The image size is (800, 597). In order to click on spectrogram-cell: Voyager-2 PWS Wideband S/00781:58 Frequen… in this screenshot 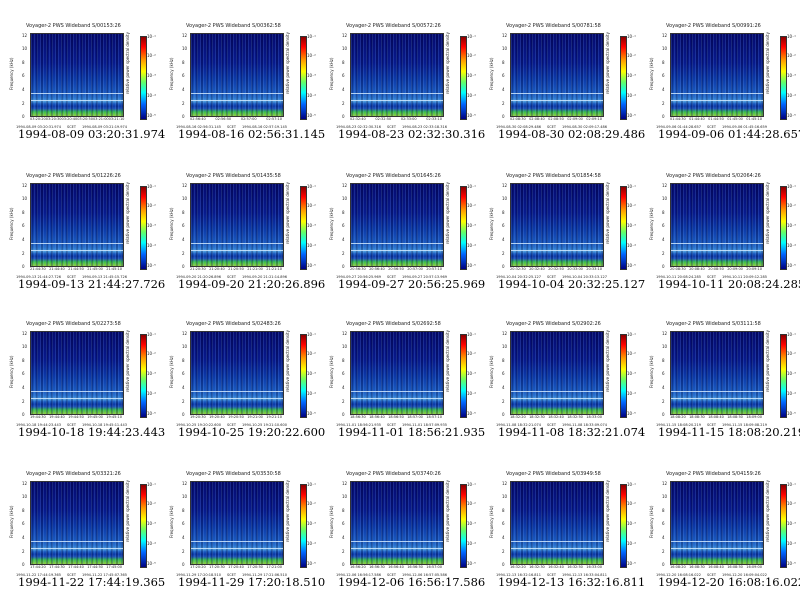, I will do `click(562, 74)`.